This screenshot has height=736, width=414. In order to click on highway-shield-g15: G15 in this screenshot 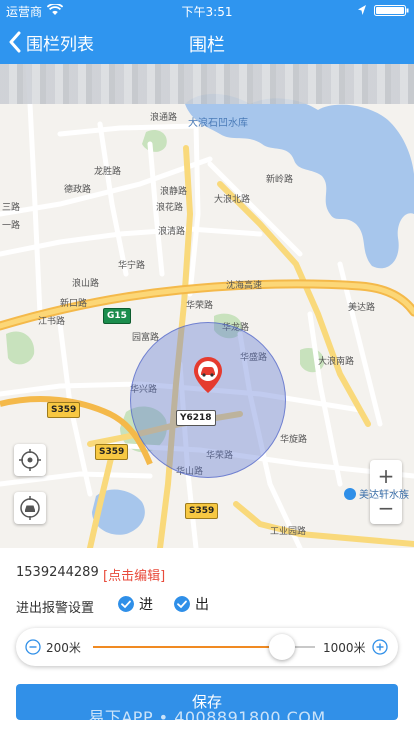, I will do `click(117, 316)`.